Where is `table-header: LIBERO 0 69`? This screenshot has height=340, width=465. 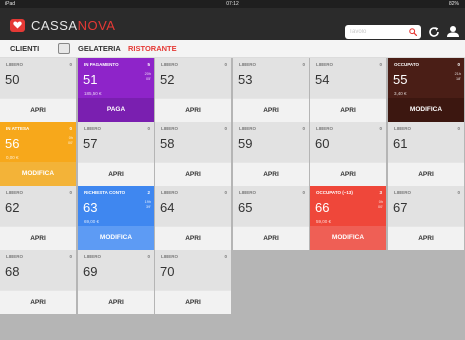 table-header: LIBERO 0 69 is located at coordinates (116, 270).